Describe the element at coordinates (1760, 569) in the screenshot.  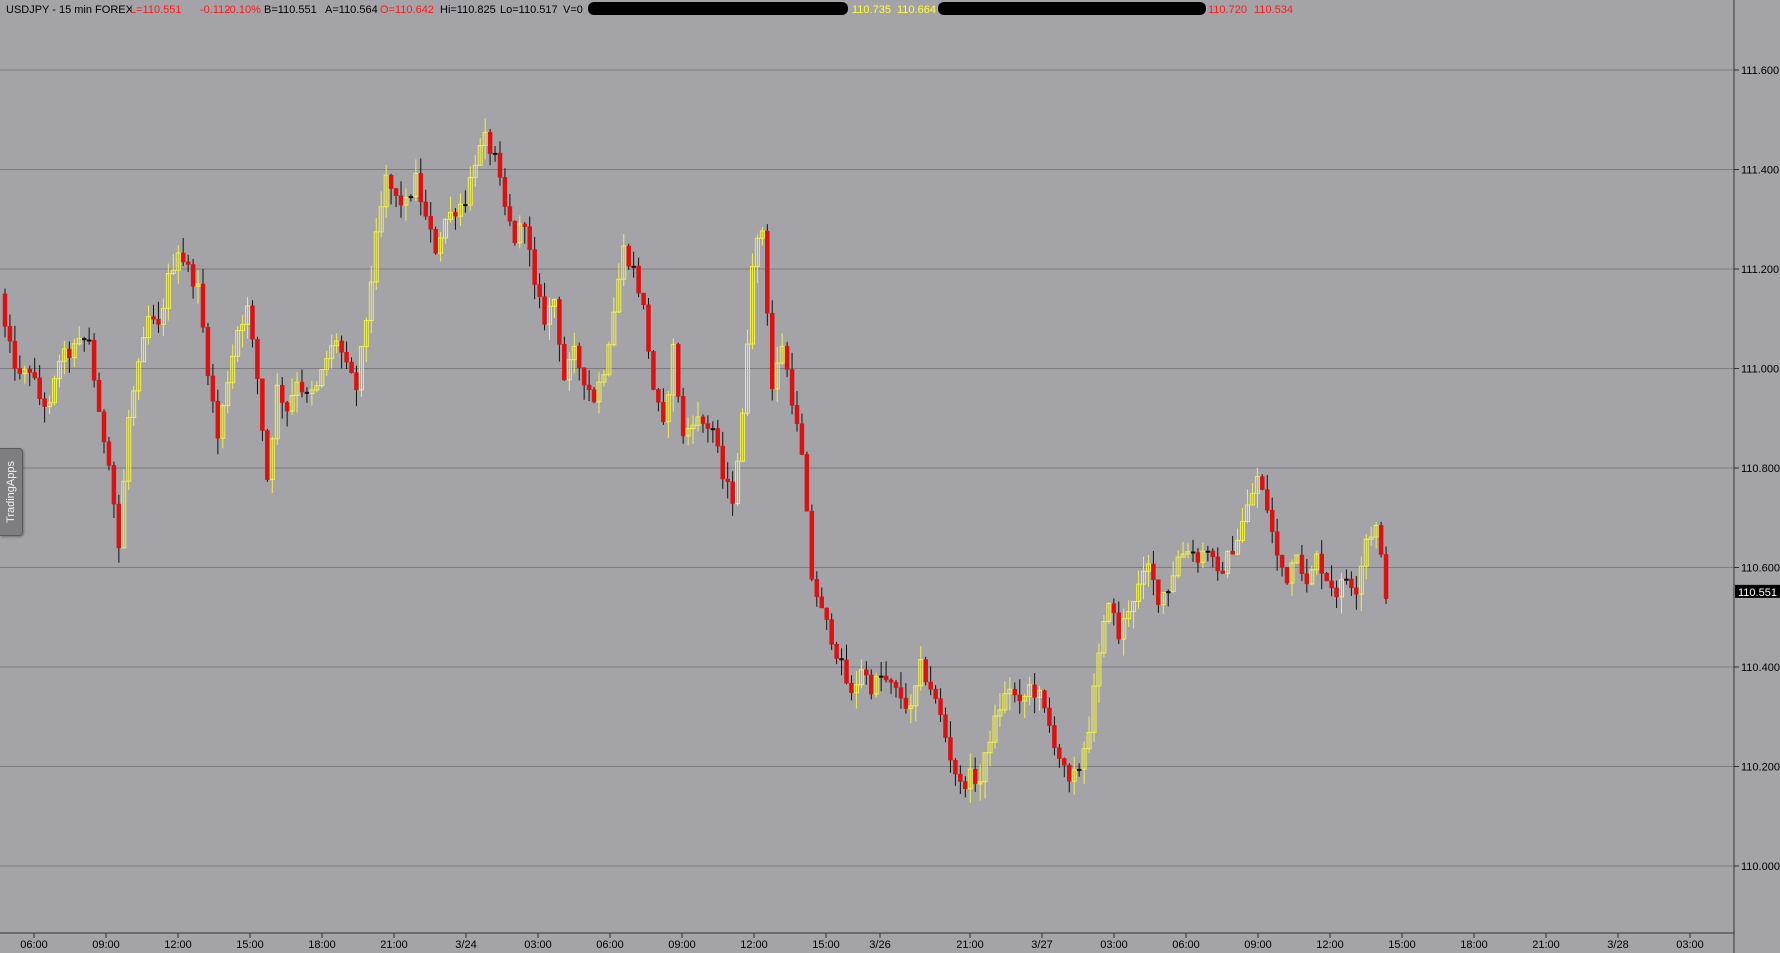
I see `price-tick-label: 110.600` at that location.